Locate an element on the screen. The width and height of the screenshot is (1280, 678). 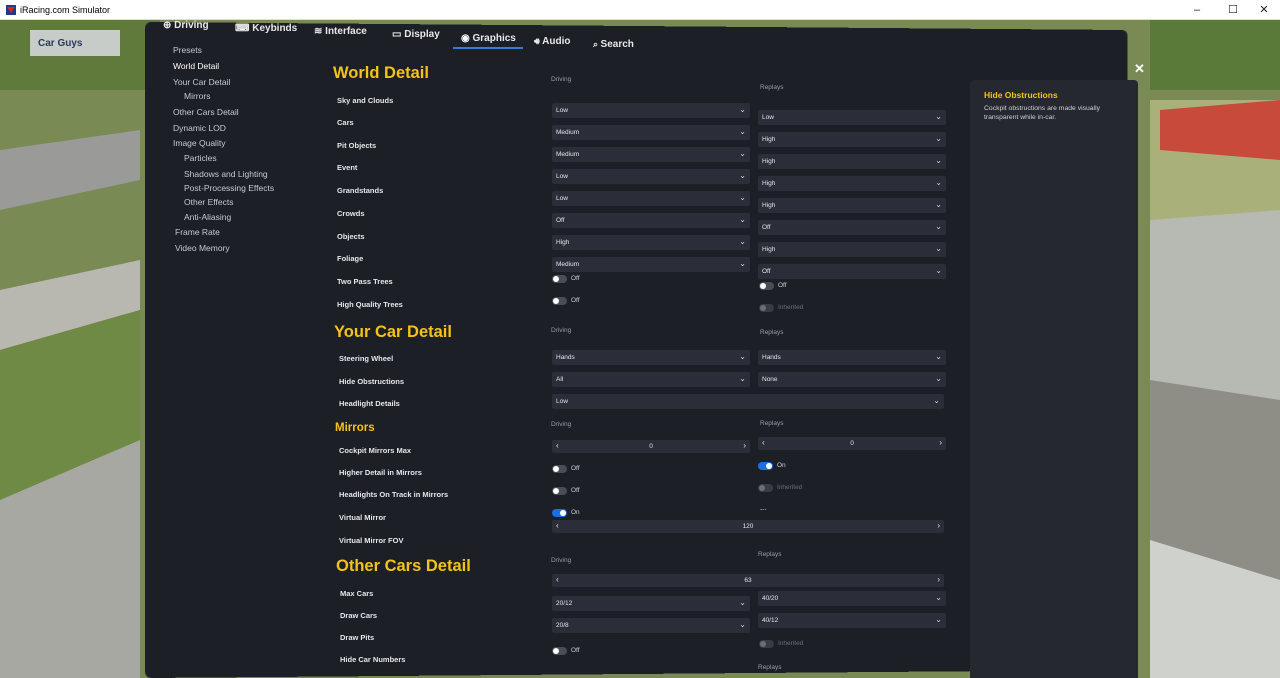
tab-display-label: Display is located at coordinates (422, 34).